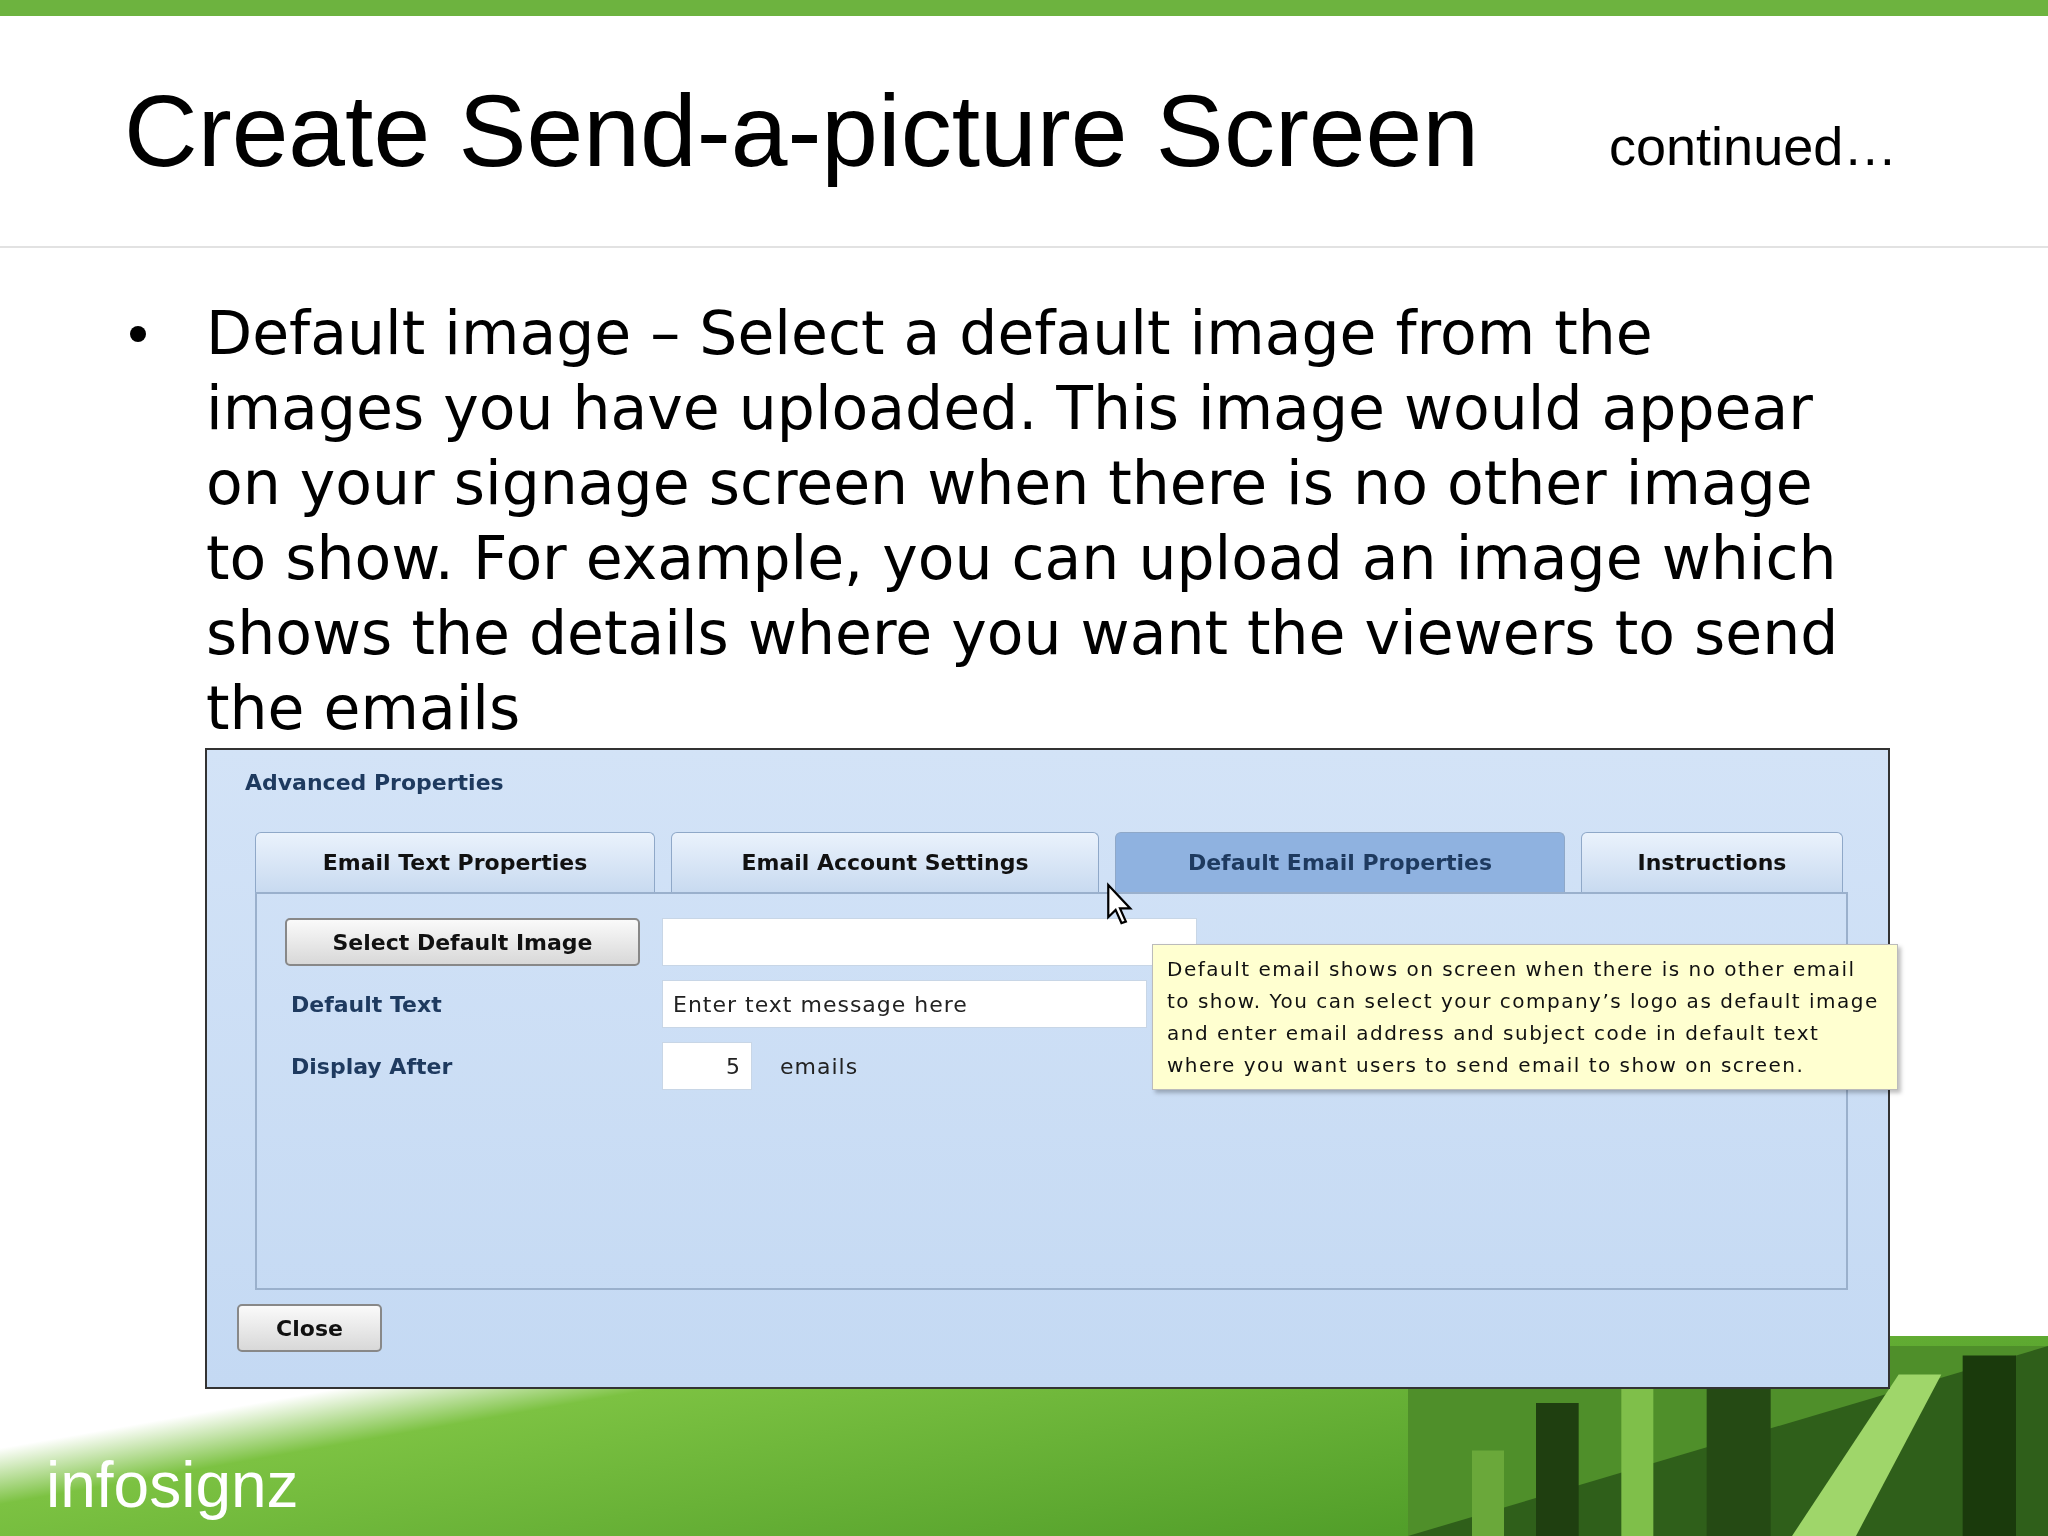 This screenshot has width=2048, height=1536. What do you see at coordinates (138, 334) in the screenshot?
I see `bullet-icon` at bounding box center [138, 334].